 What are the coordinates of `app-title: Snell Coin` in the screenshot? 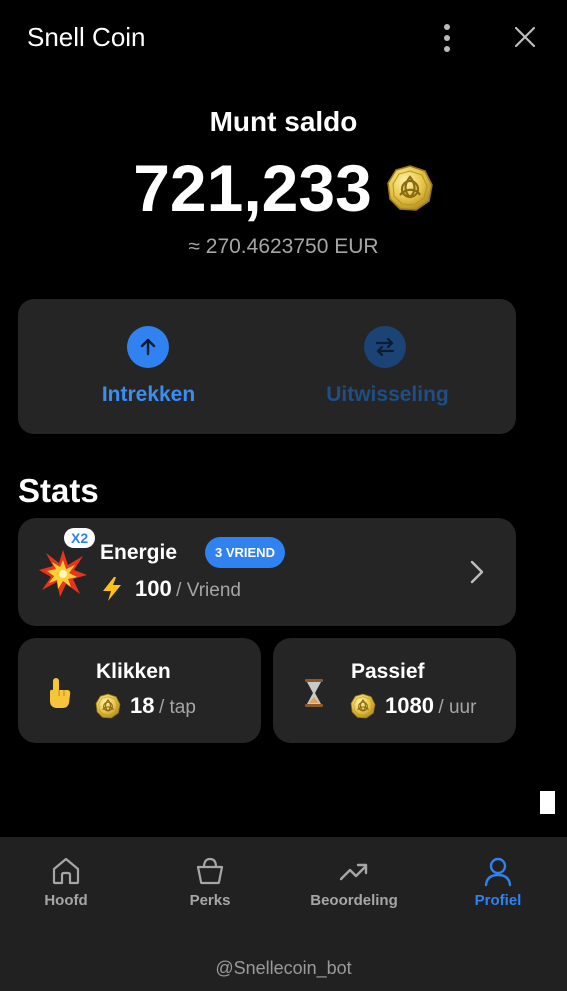 It's located at (86, 37).